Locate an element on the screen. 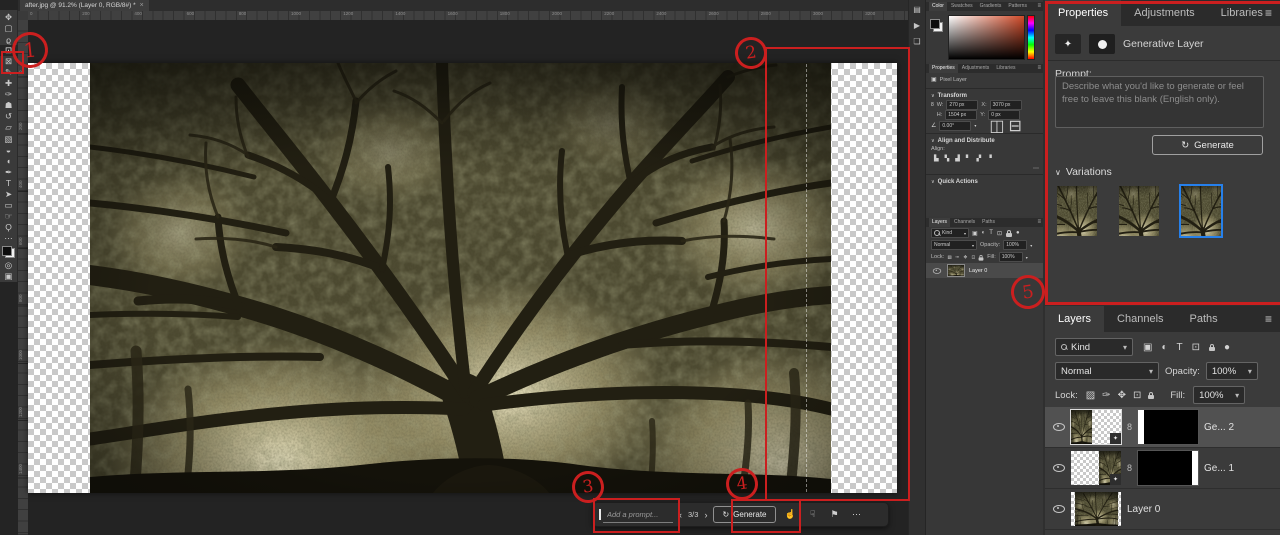 Image resolution: width=1280 pixels, height=535 pixels. color-panel-menu-icon: ≡ is located at coordinates (1039, 6).